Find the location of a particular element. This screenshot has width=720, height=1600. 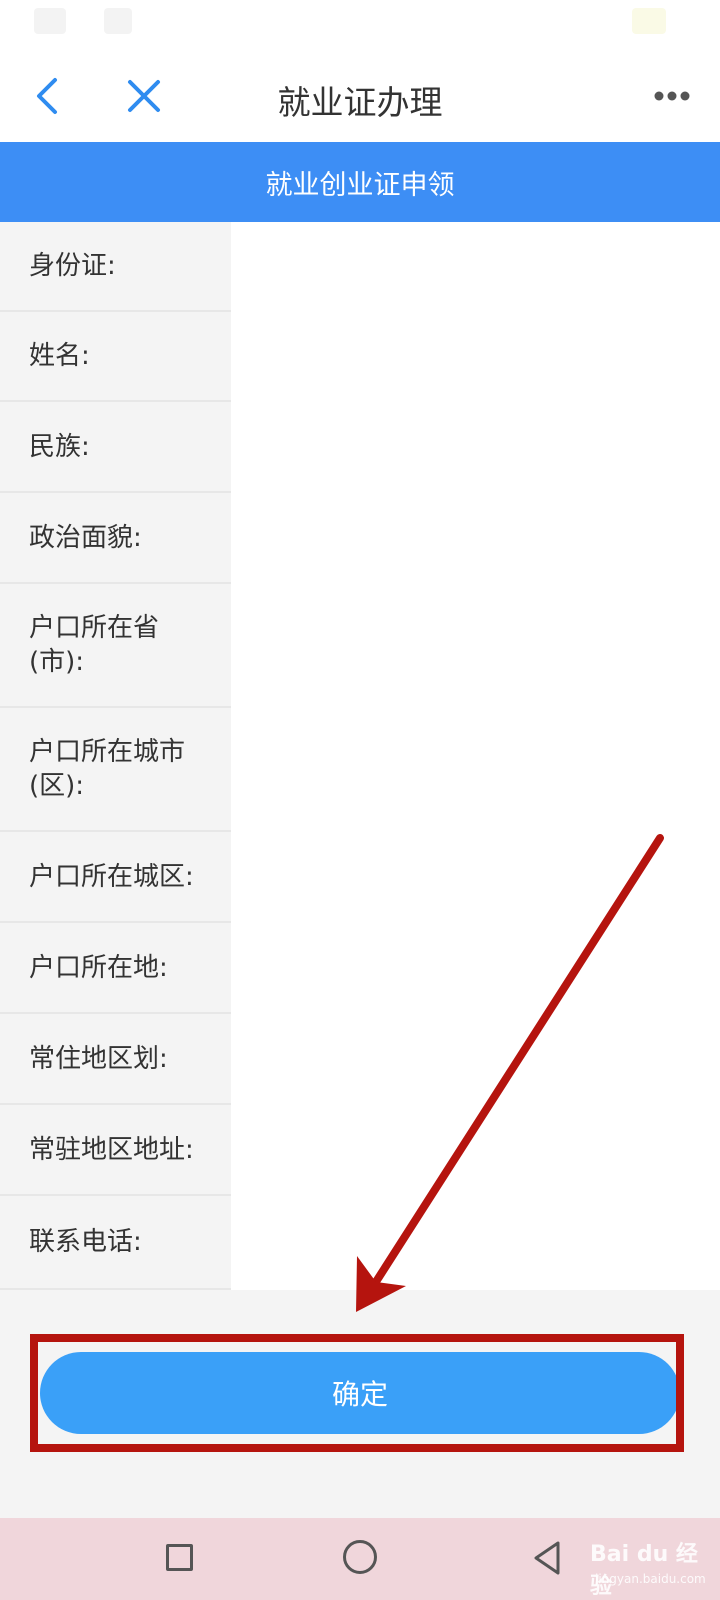

field-label: 常住地区划: is located at coordinates (98, 1058).